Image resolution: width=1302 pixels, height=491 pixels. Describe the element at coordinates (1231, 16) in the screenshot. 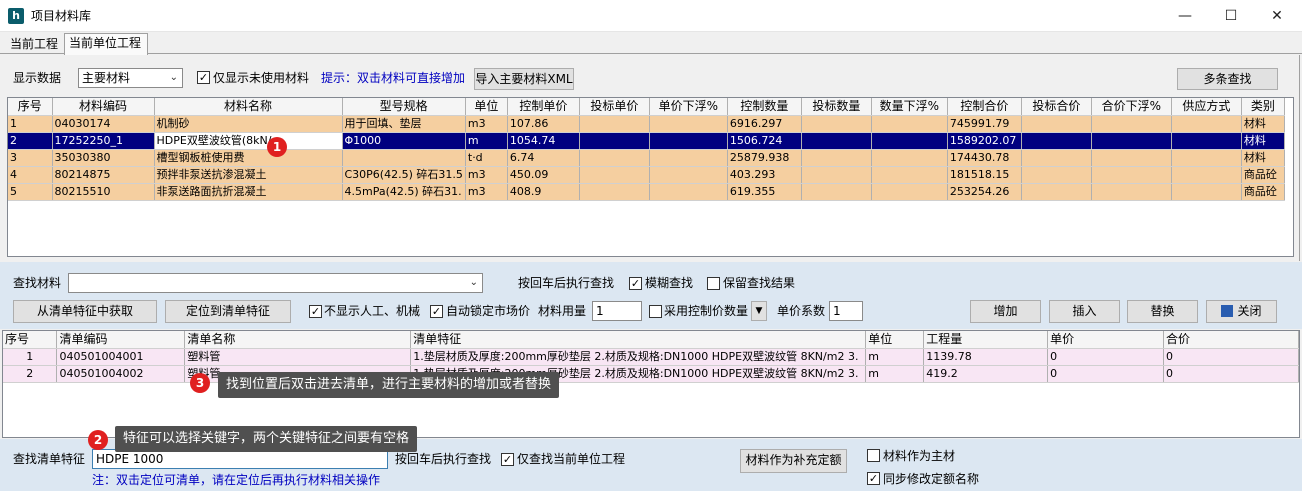

I see `maximize-icon: ☐` at that location.